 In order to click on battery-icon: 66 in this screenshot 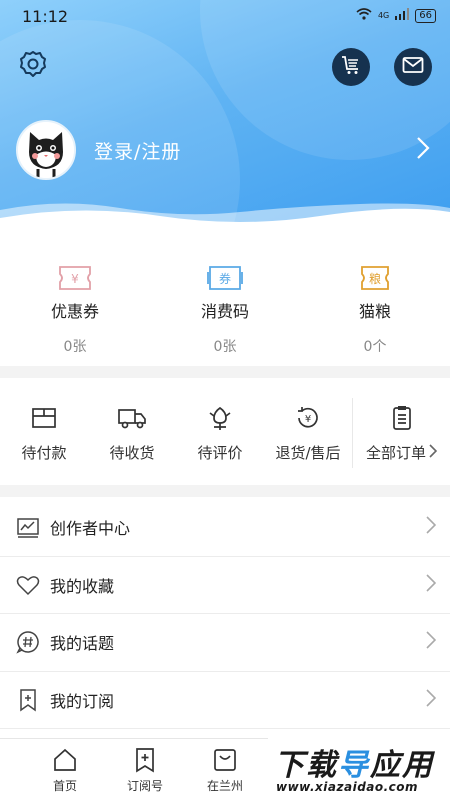, I will do `click(425, 15)`.